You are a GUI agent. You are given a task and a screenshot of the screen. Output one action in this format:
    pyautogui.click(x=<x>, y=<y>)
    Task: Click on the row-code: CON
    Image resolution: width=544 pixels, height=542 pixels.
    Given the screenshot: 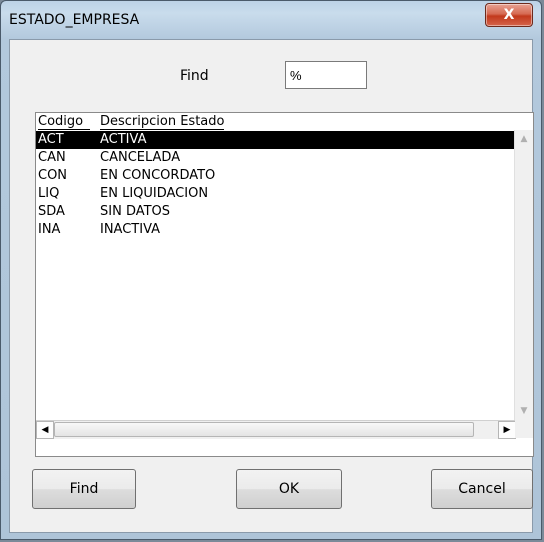 What is the action you would take?
    pyautogui.click(x=53, y=175)
    